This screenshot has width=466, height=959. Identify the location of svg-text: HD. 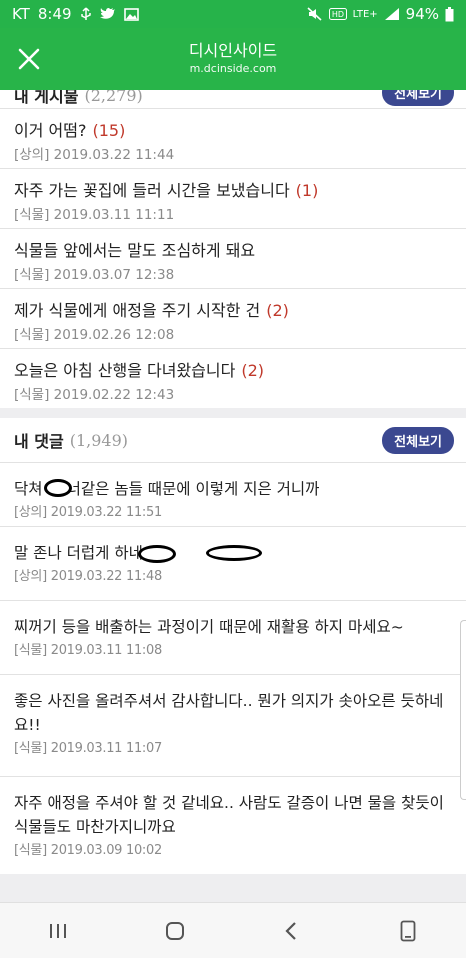
(338, 14).